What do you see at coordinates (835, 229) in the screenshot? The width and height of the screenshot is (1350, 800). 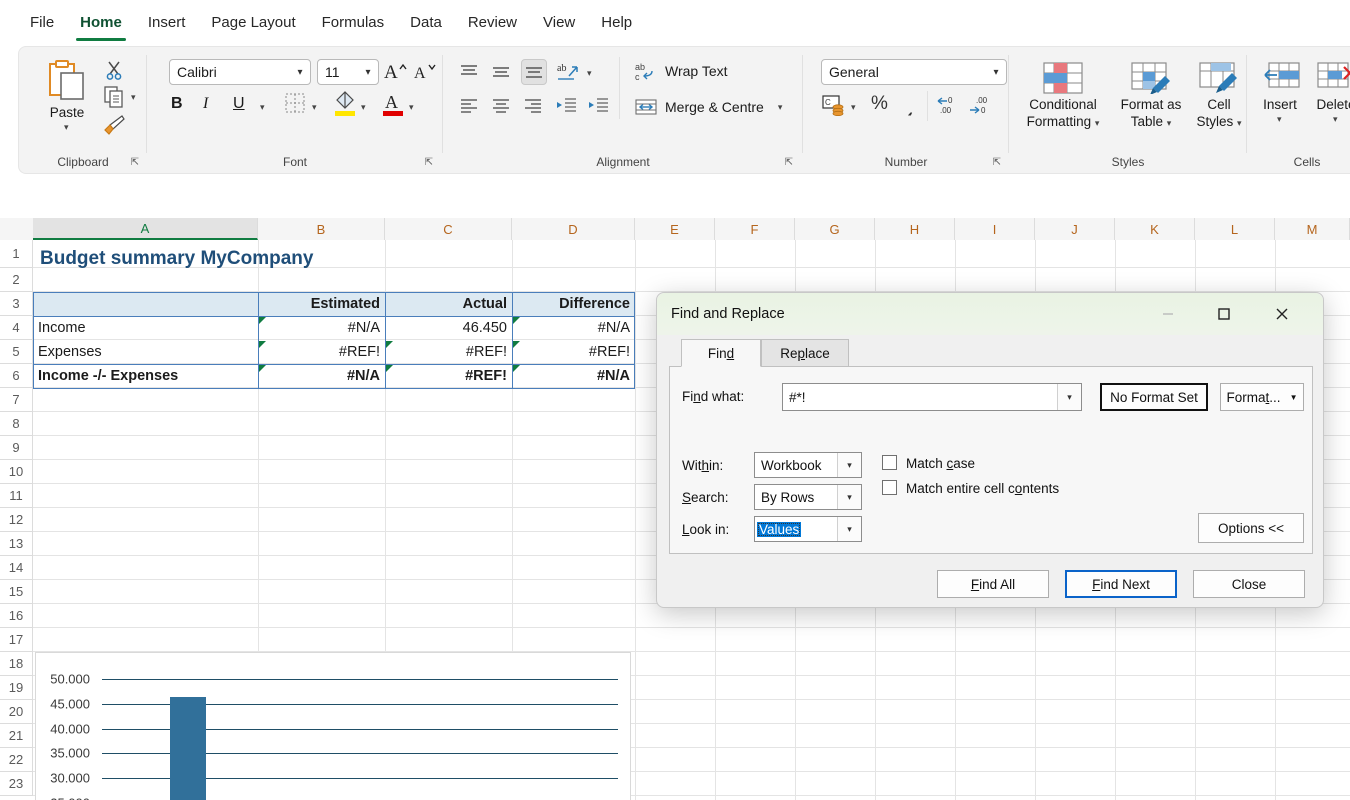 I see `column-header-G: G` at bounding box center [835, 229].